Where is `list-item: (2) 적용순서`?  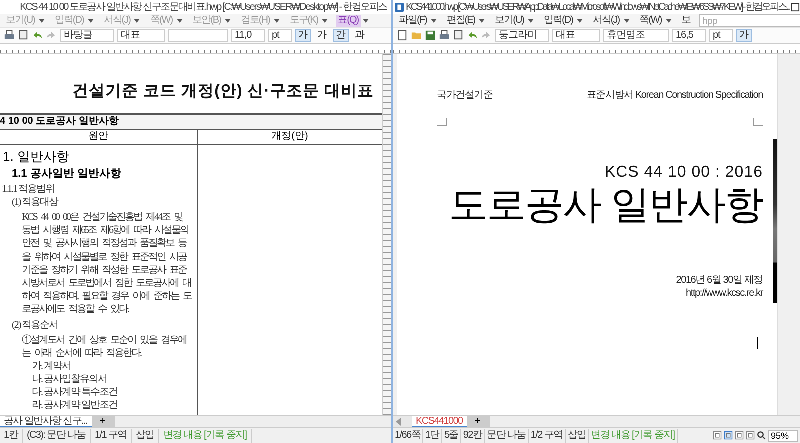 list-item: (2) 적용순서 is located at coordinates (35, 326).